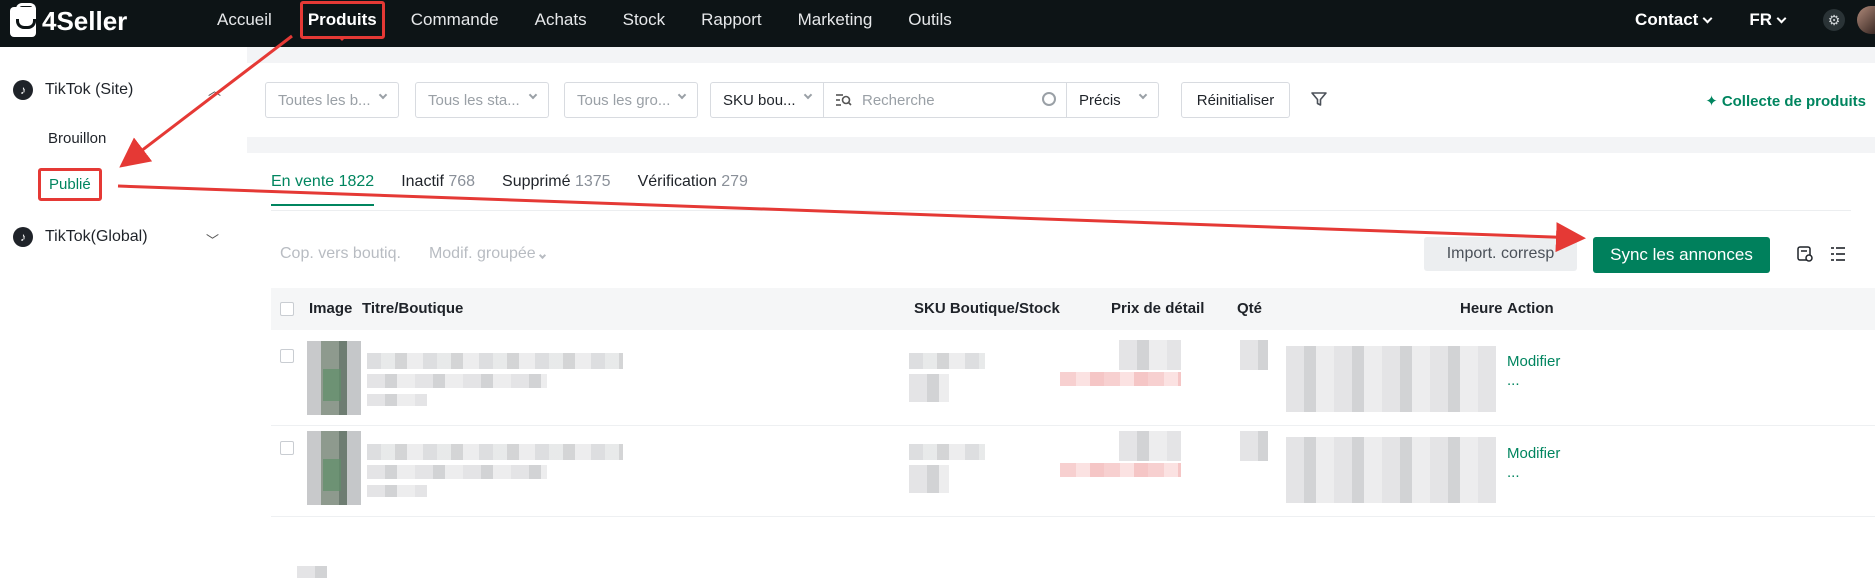 Image resolution: width=1875 pixels, height=578 pixels. I want to click on language-menu: FR, so click(1768, 20).